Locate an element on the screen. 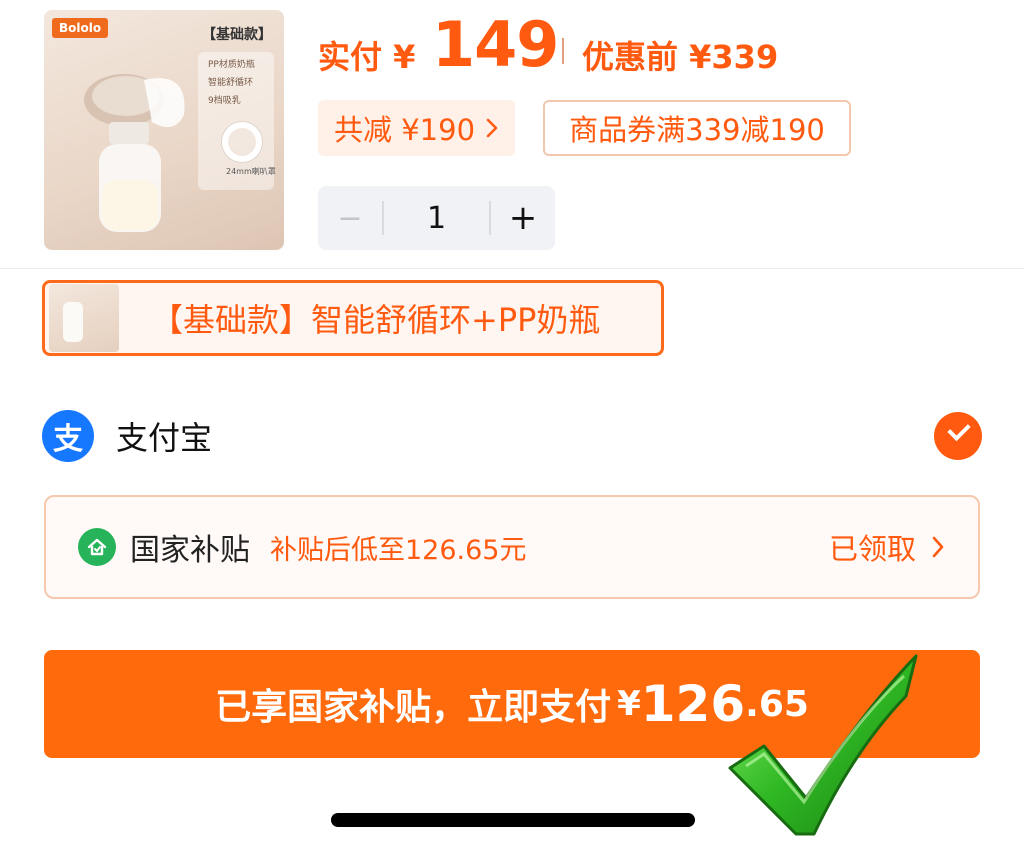 This screenshot has height=848, width=1024. quantity-stepper: − 1 + is located at coordinates (436, 218).